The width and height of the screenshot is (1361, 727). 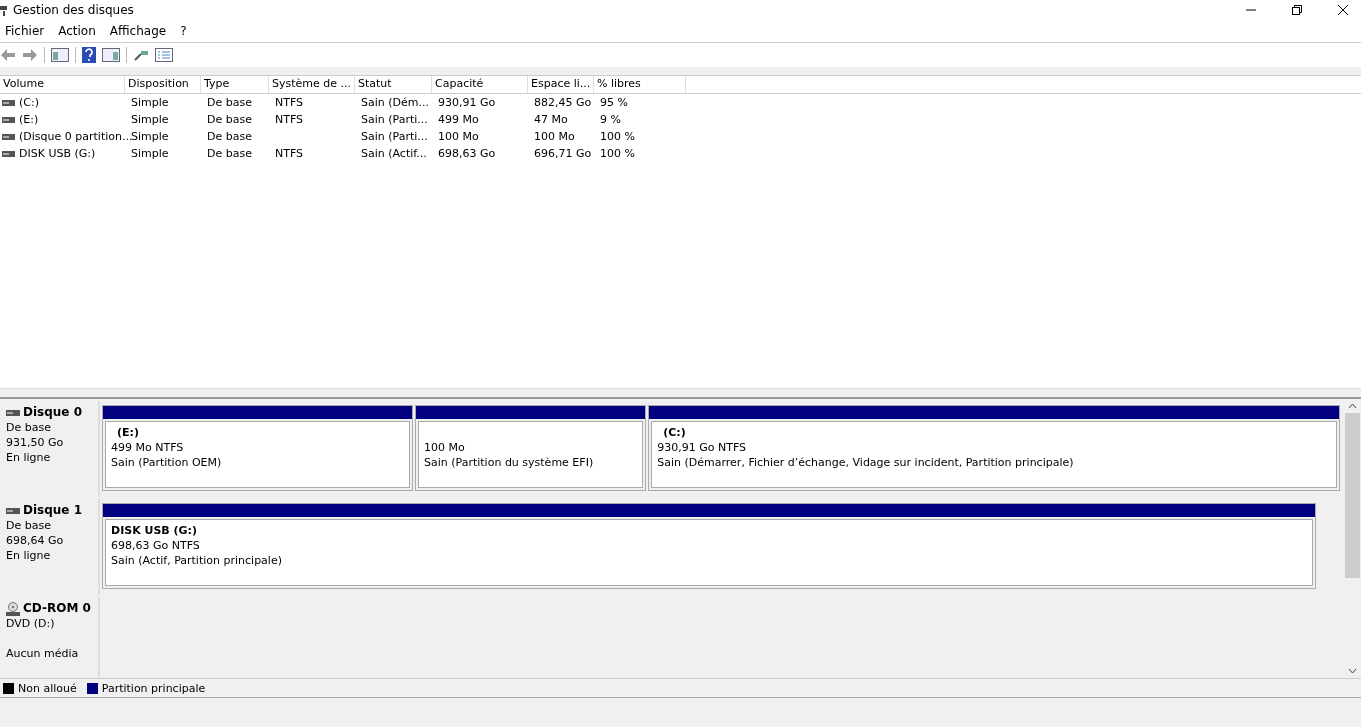 I want to click on disk-name: Disque 1, so click(x=52, y=510).